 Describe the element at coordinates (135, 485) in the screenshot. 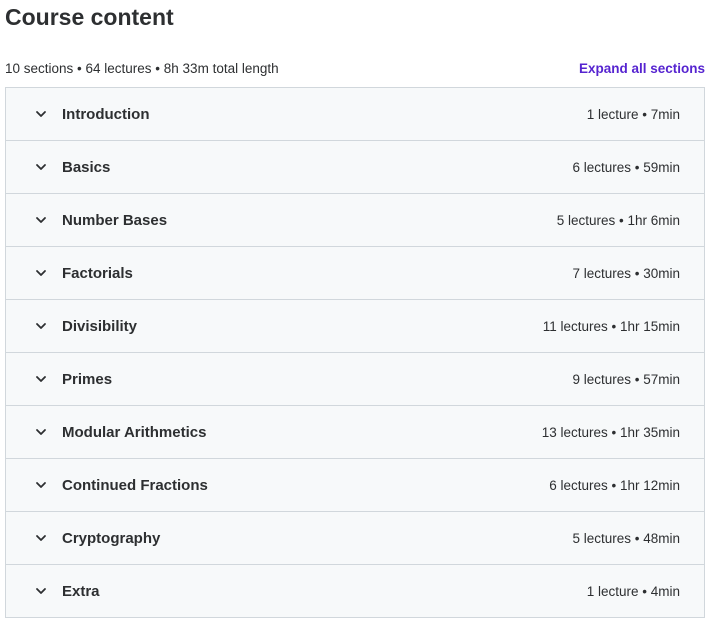

I see `section-title: Continued Fractions` at that location.